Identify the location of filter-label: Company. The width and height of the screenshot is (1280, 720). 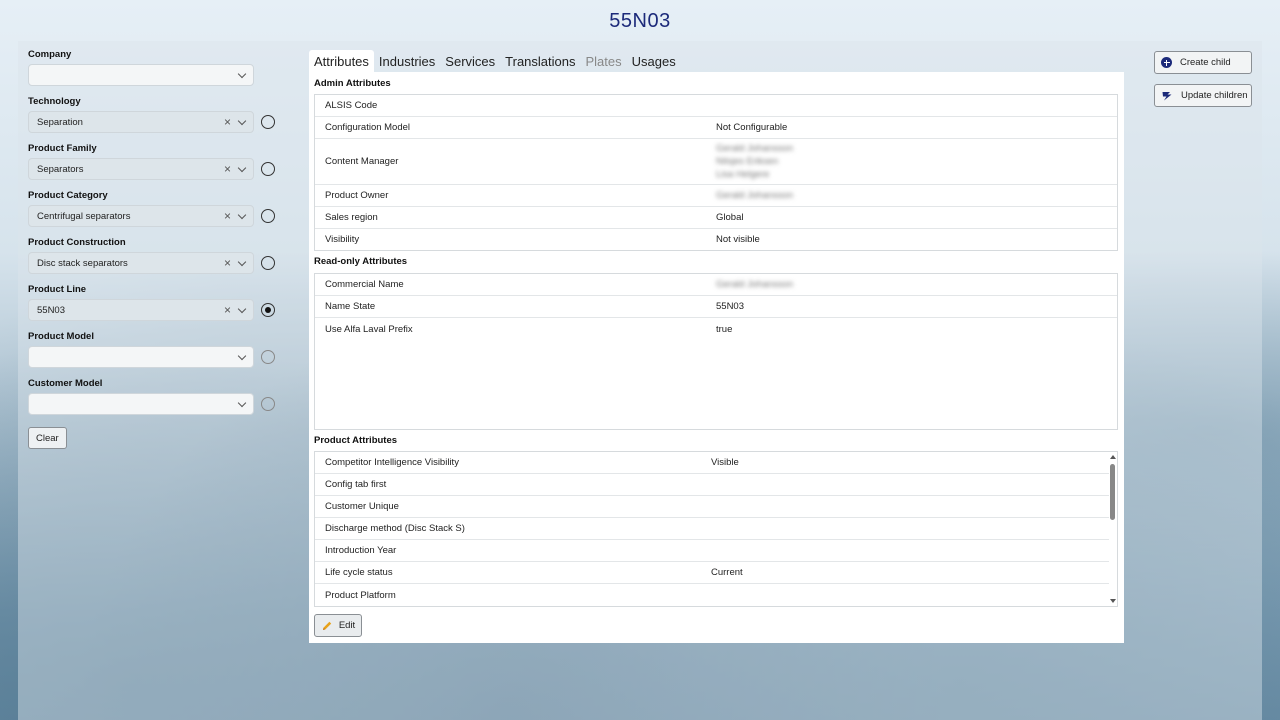
(50, 54).